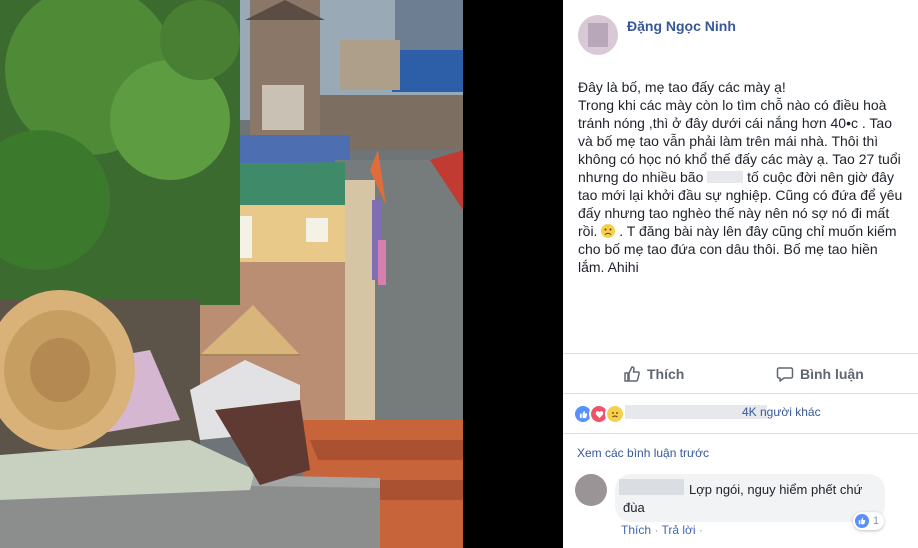 The height and width of the screenshot is (548, 918). I want to click on comment-reply-link: Trả lời, so click(678, 530).